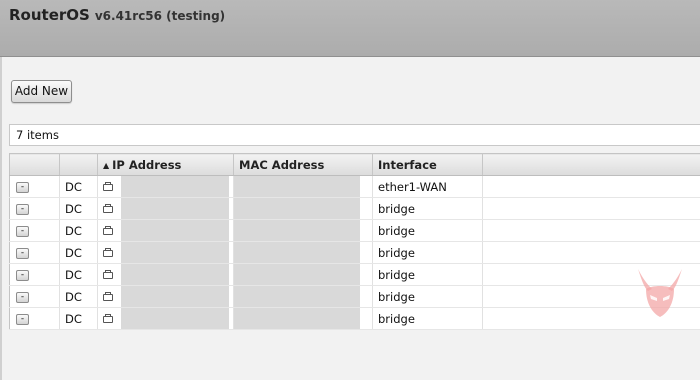  I want to click on row-interface: ether1-WAN, so click(427, 186).